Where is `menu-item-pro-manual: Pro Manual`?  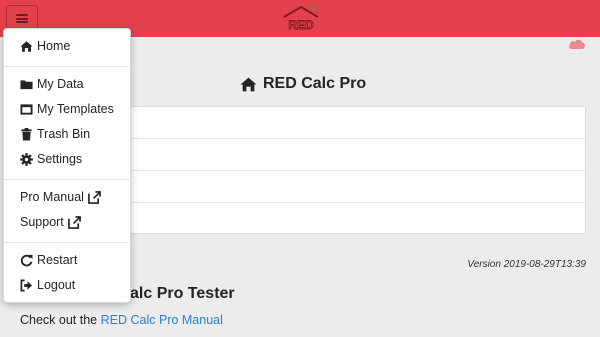 menu-item-pro-manual: Pro Manual is located at coordinates (60, 197).